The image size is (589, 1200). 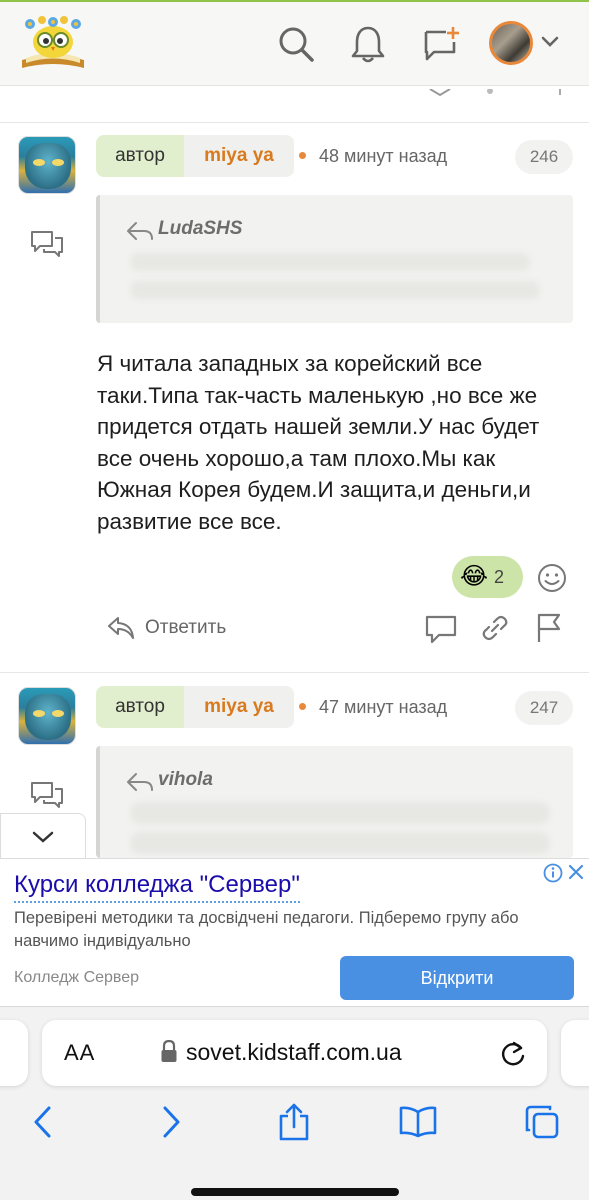 I want to click on user-avatar, so click(x=511, y=43).